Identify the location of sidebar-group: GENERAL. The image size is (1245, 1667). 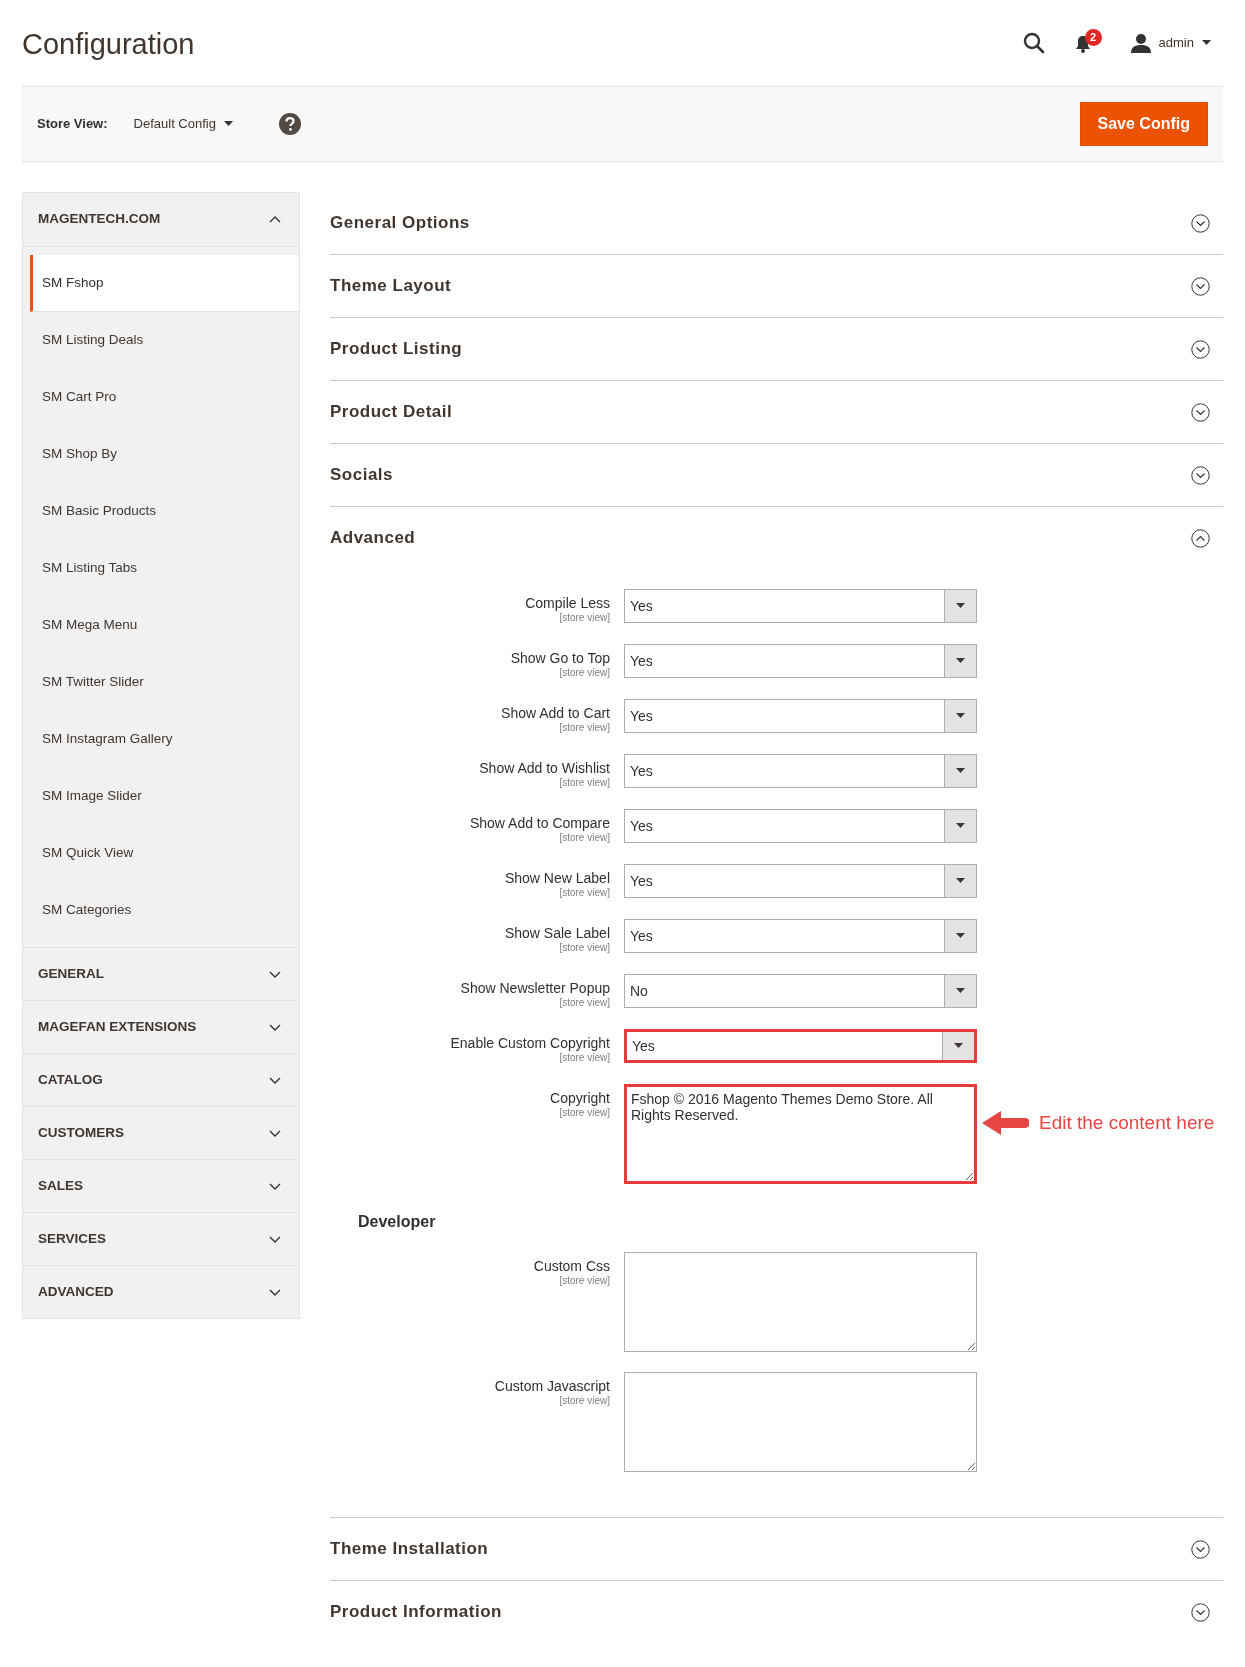
(161, 973).